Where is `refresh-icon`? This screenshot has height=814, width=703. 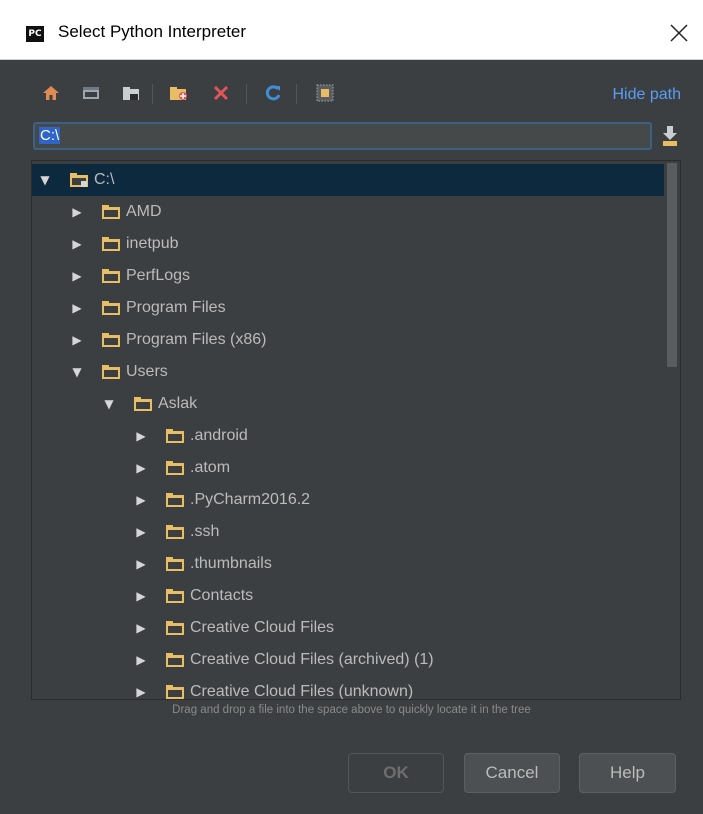 refresh-icon is located at coordinates (273, 93).